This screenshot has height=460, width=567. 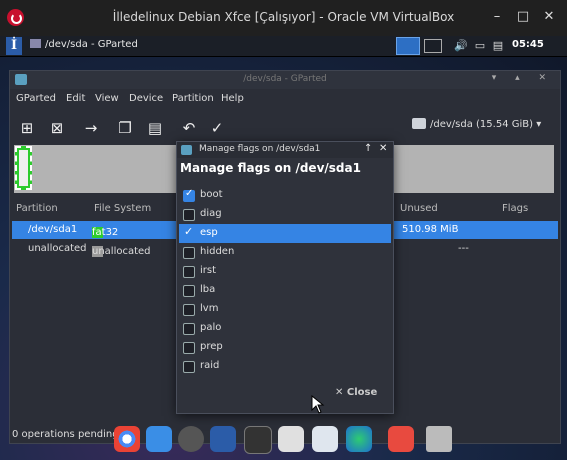 I want to click on new-partition-icon: ⊞, so click(x=27, y=128).